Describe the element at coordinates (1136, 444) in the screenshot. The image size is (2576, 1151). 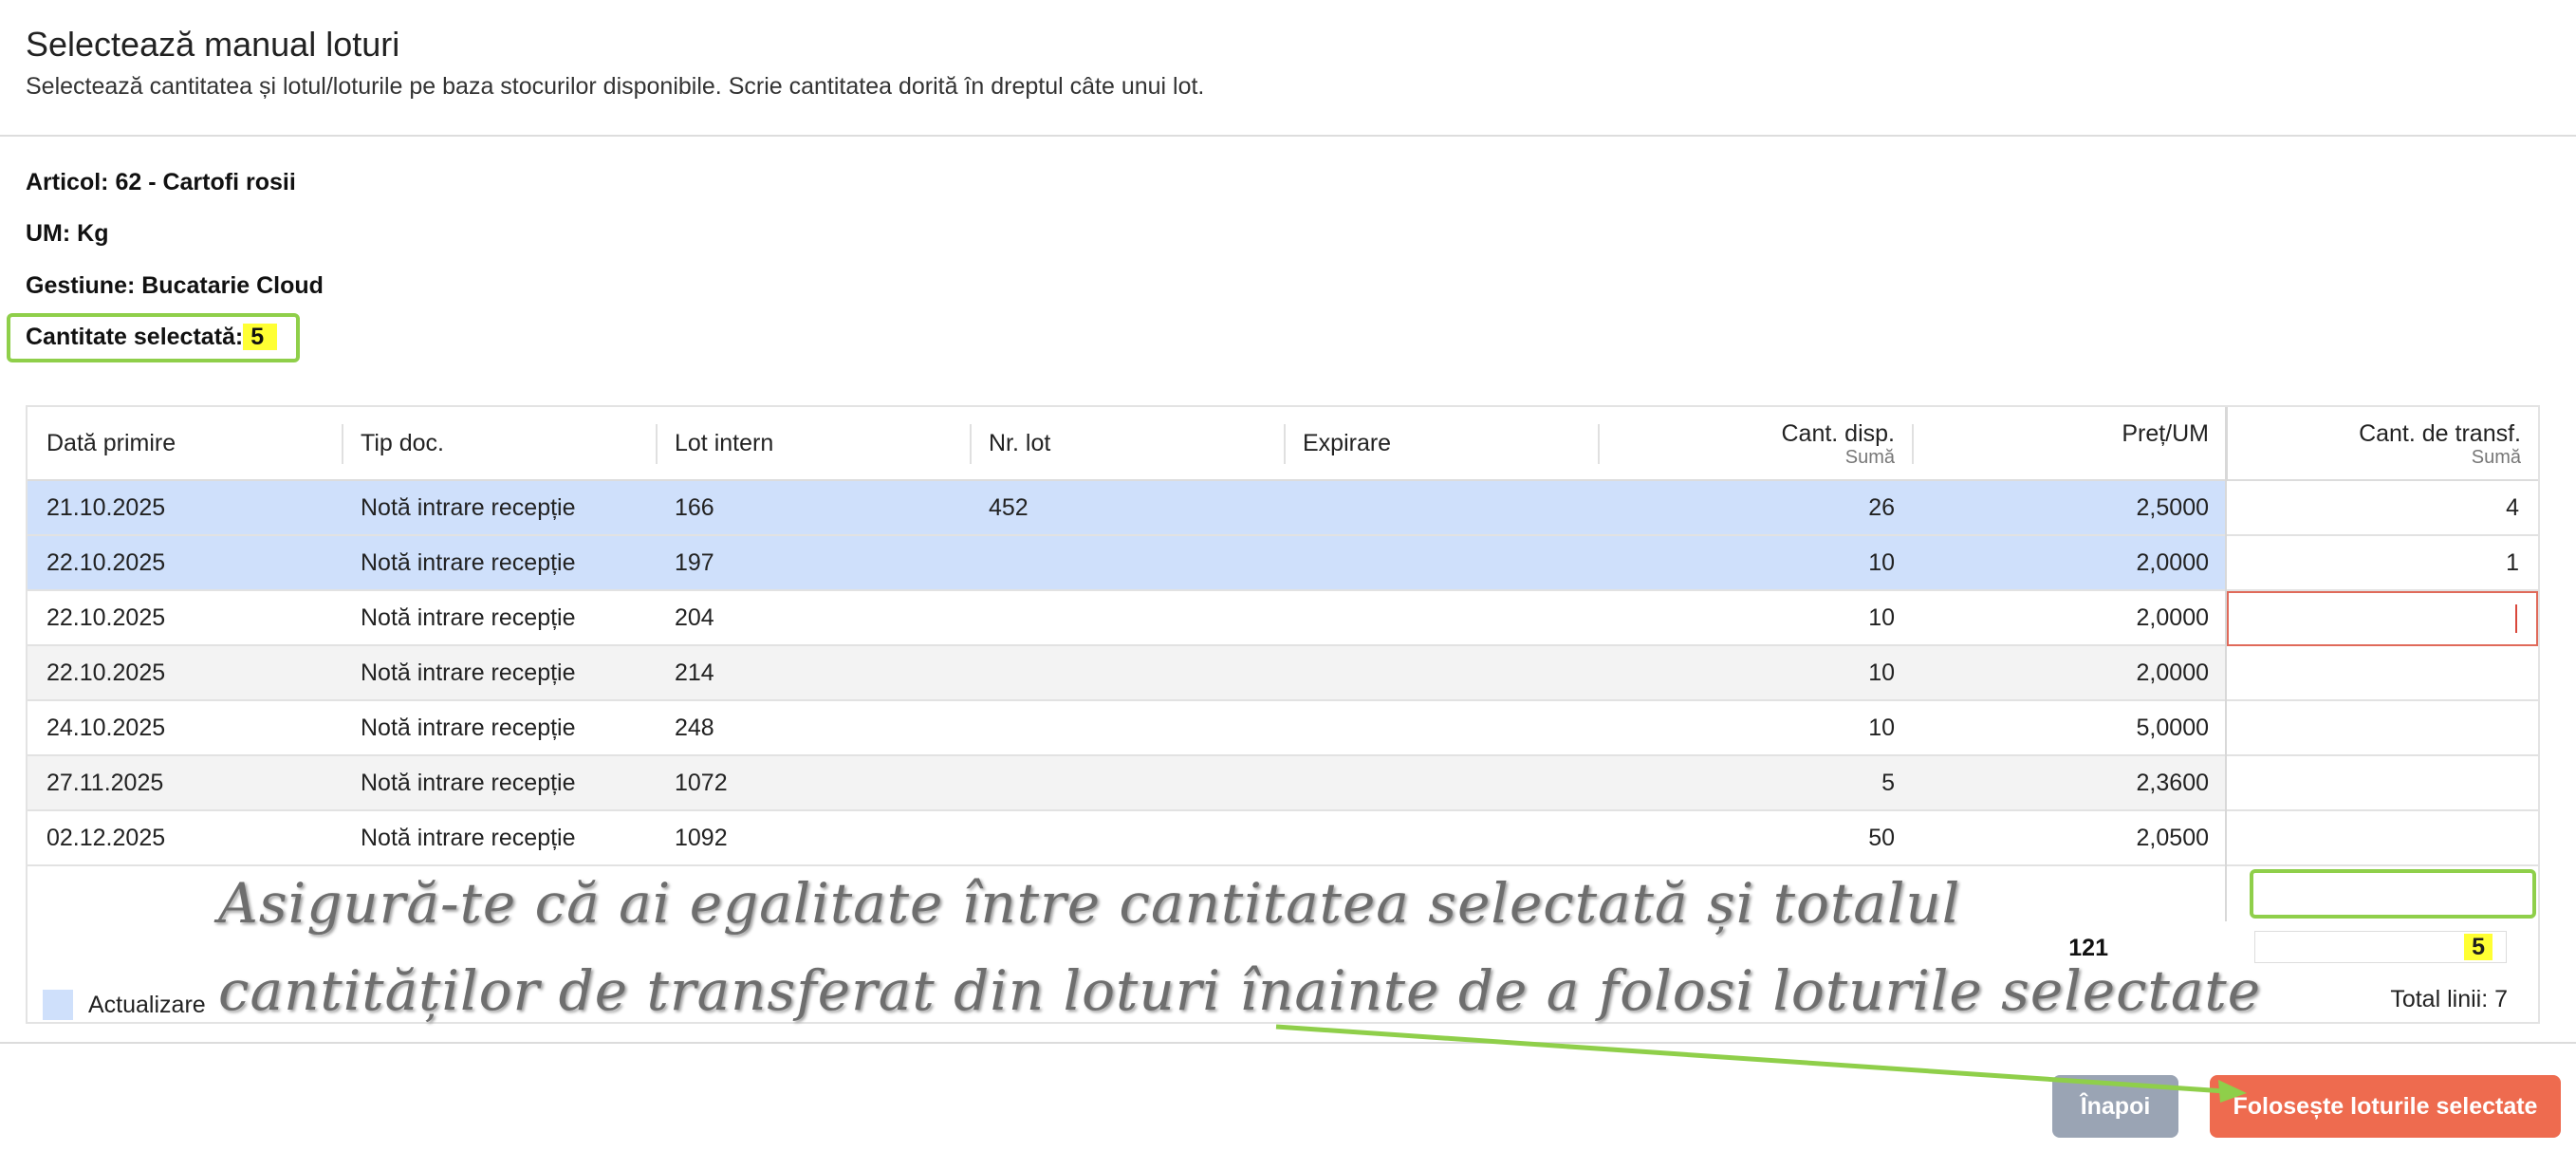
I see `col-nr-lot: Nr. lot` at that location.